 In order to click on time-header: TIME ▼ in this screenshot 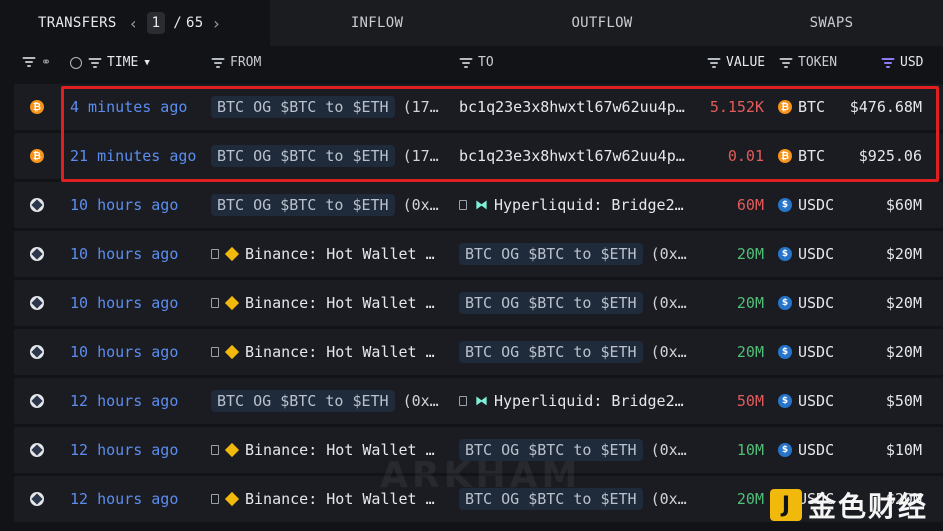, I will do `click(110, 62)`.